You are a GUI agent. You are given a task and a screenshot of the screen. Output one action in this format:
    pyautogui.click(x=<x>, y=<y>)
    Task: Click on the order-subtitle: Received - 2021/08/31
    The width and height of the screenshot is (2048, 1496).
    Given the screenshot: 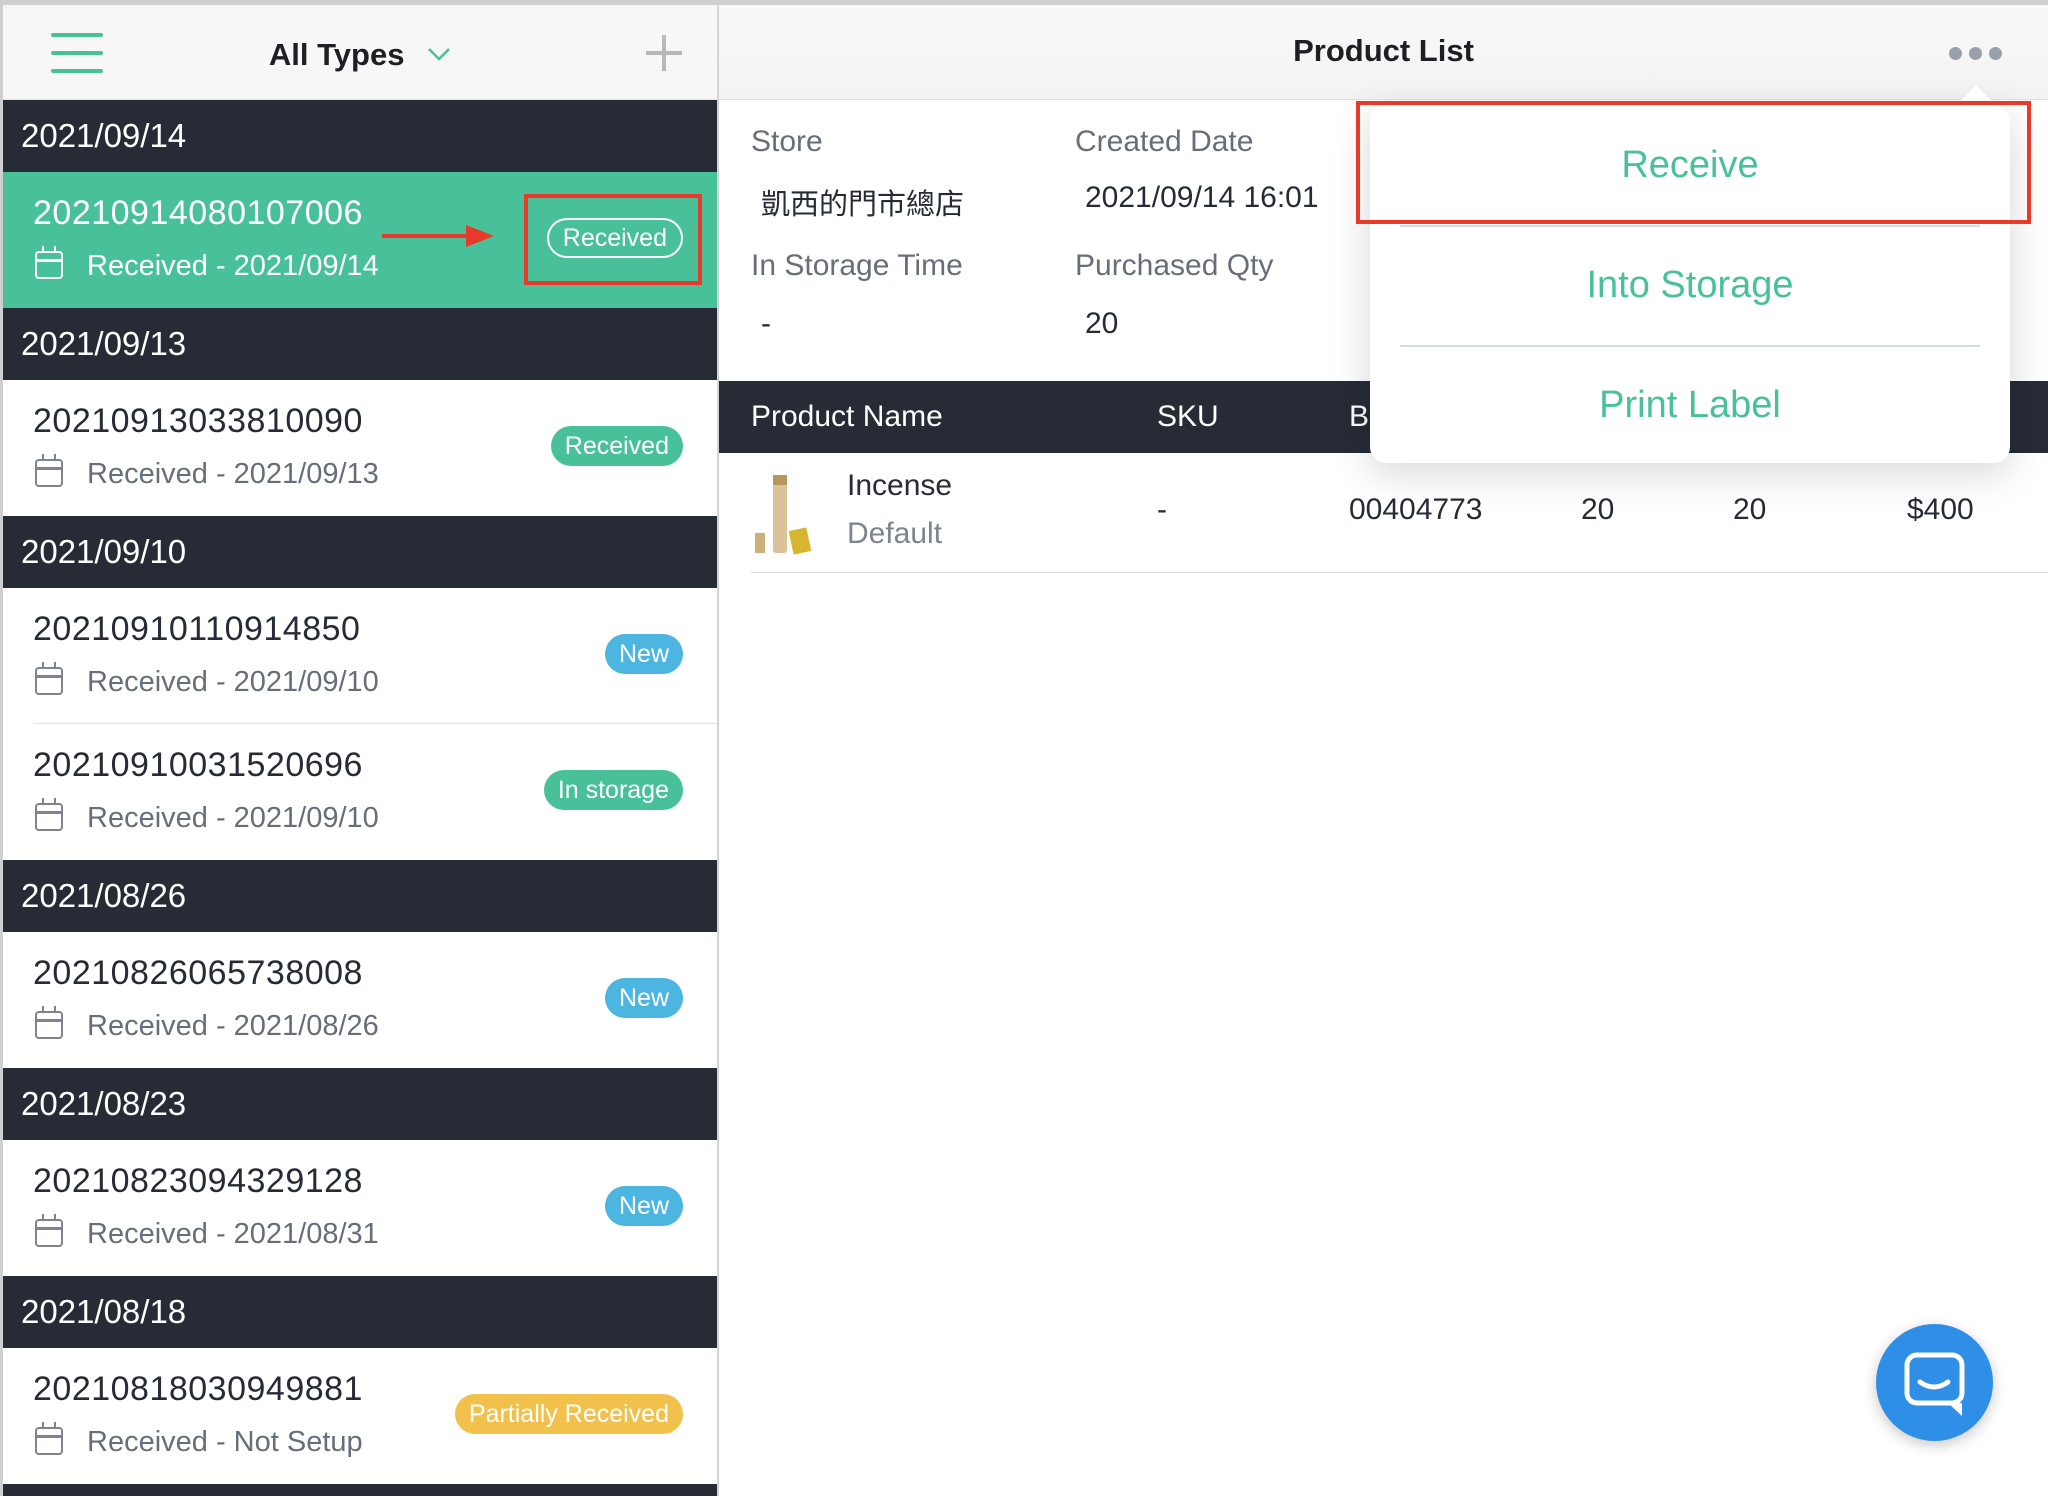 What is the action you would take?
    pyautogui.click(x=207, y=1232)
    